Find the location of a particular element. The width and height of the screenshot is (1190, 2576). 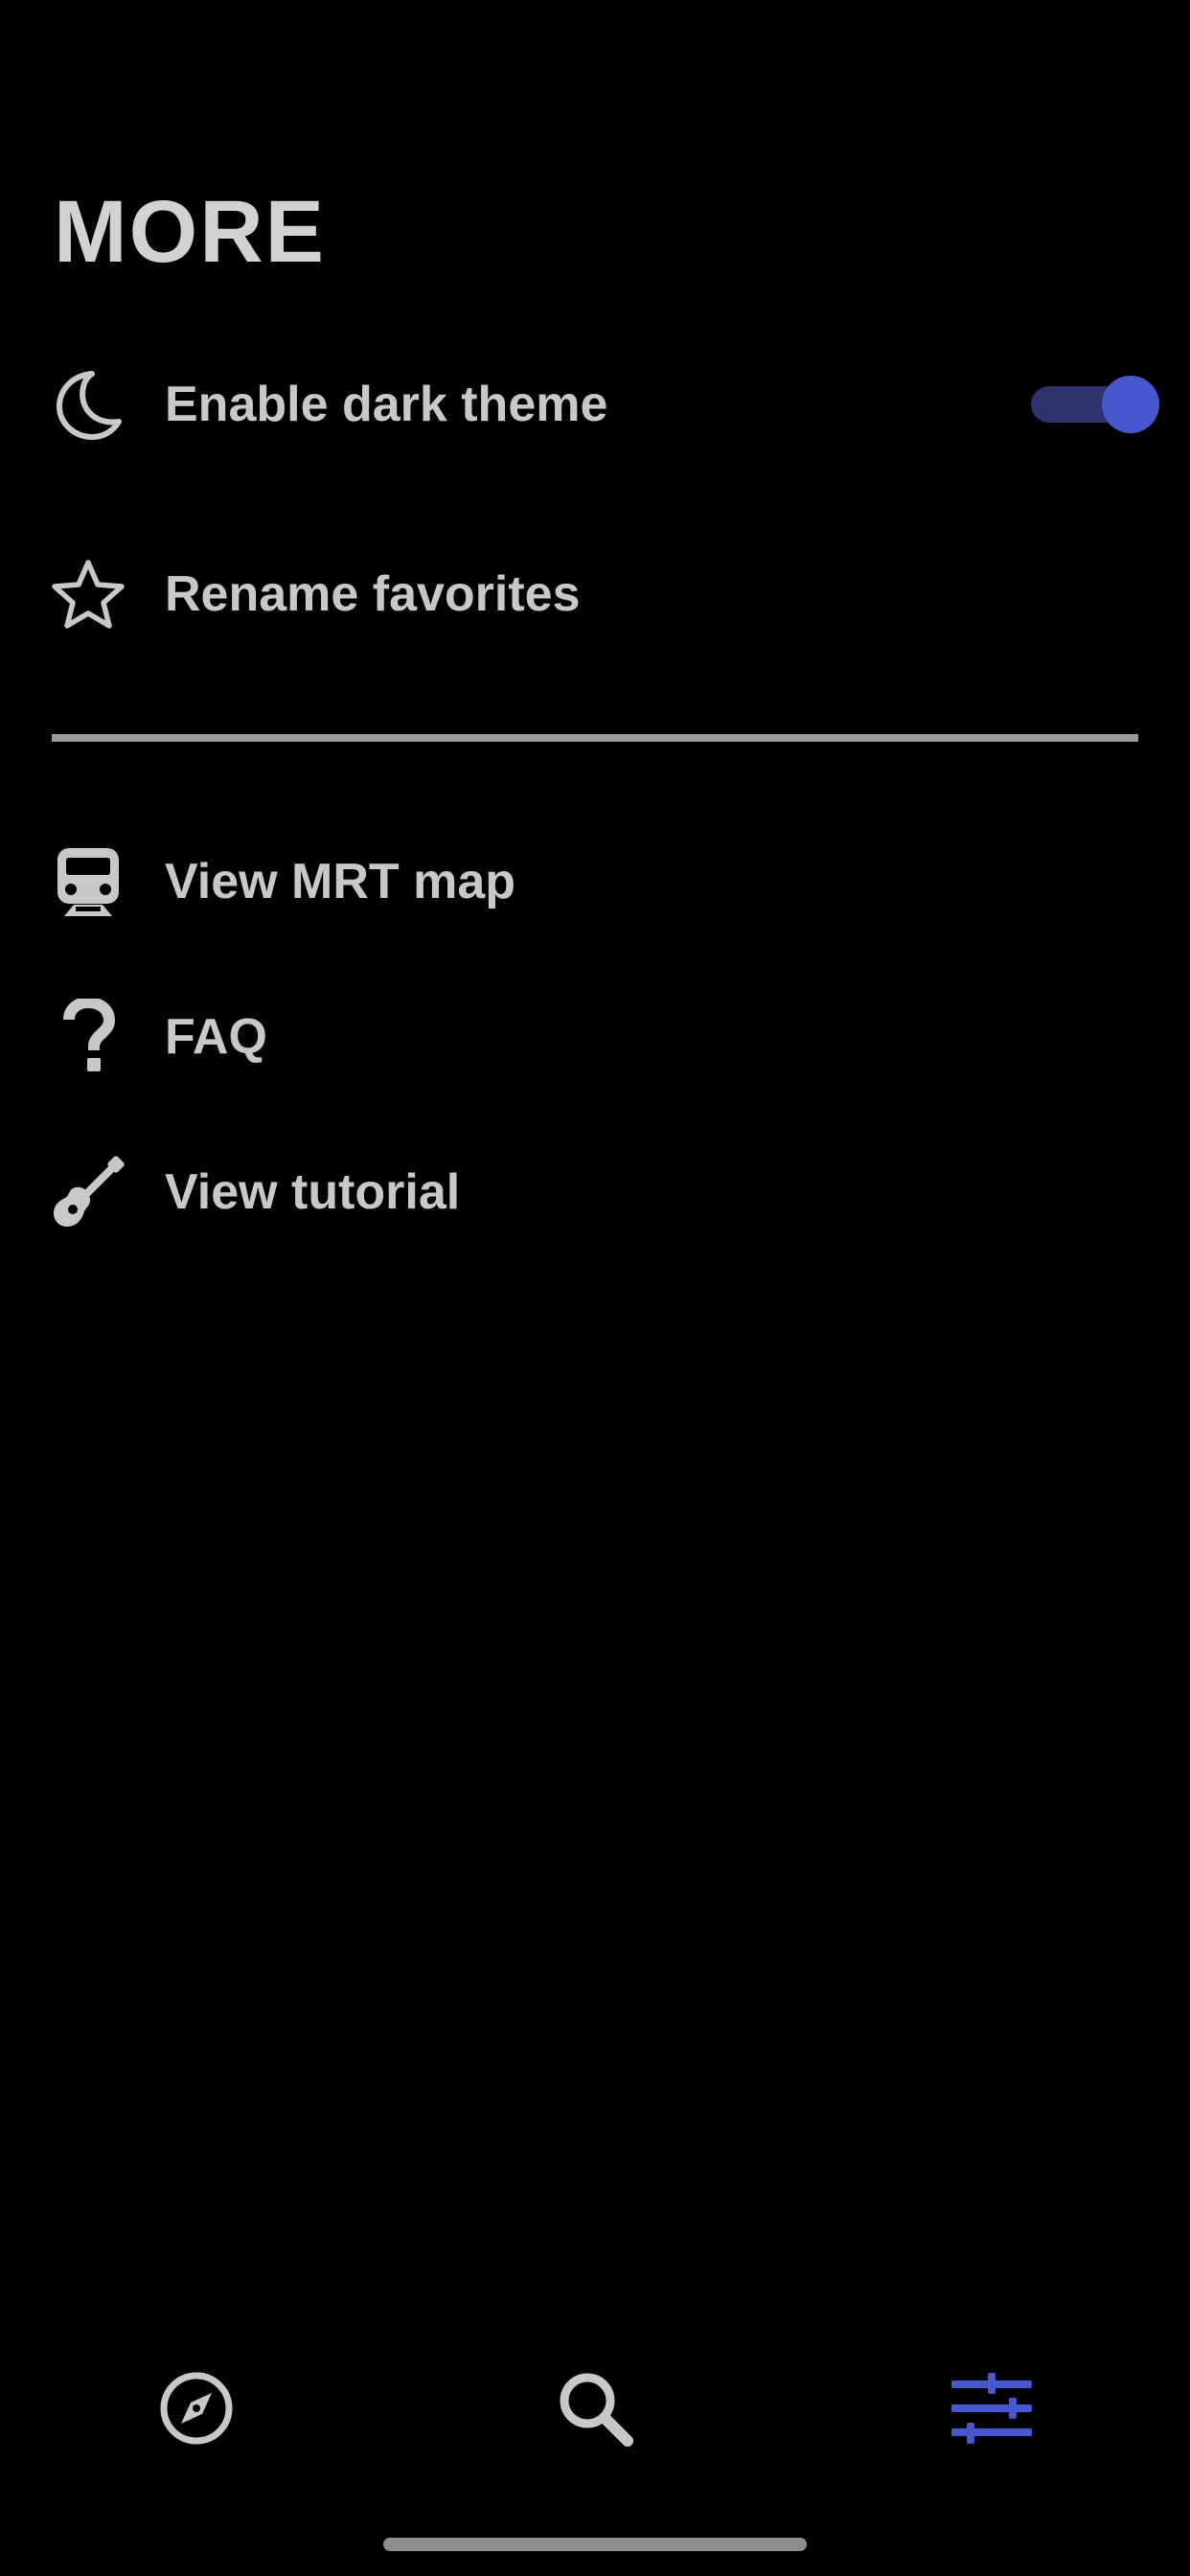

star-icon is located at coordinates (88, 594).